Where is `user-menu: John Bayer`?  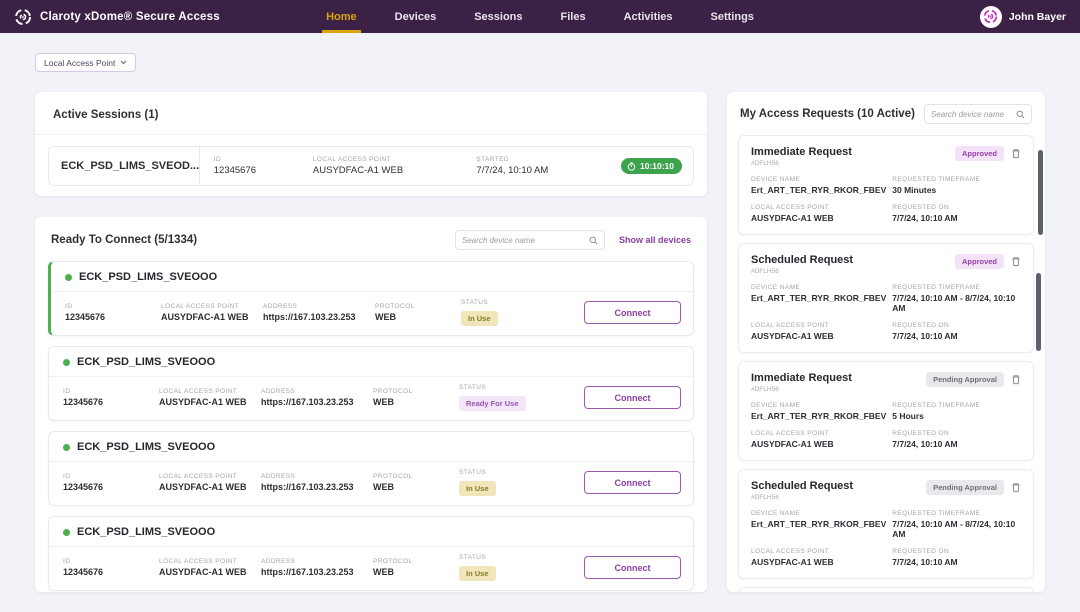 user-menu: John Bayer is located at coordinates (1022, 16).